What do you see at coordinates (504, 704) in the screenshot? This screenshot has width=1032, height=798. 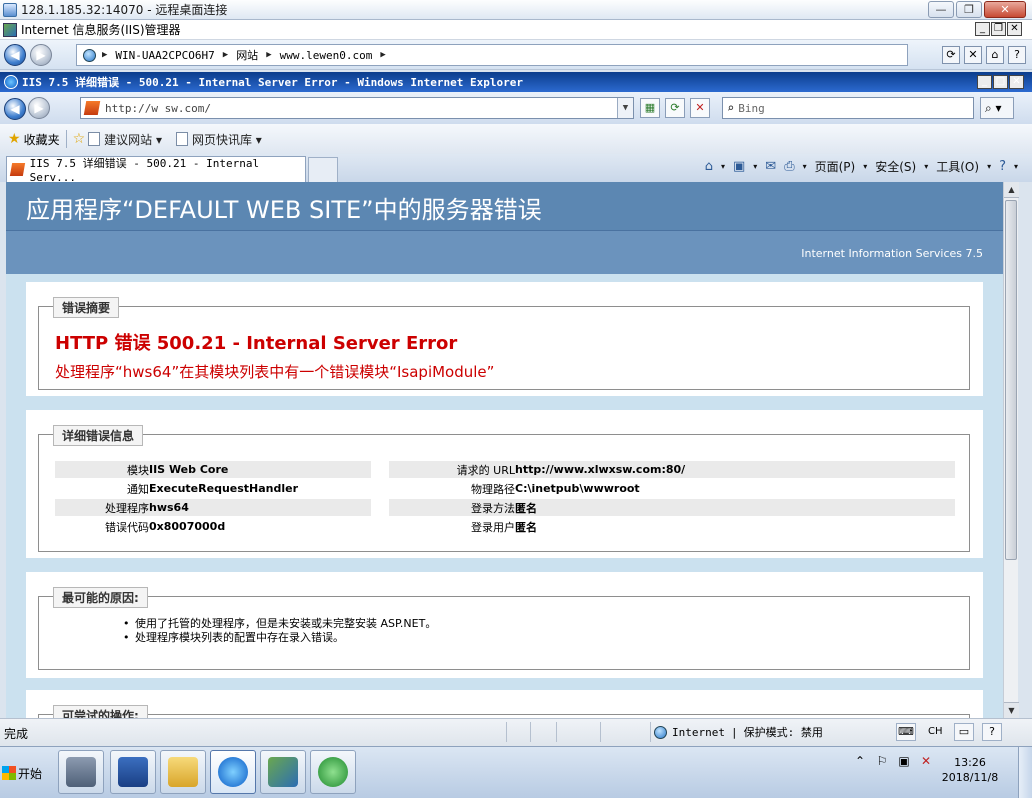 I see `actions-section: 可尝试的操作:` at bounding box center [504, 704].